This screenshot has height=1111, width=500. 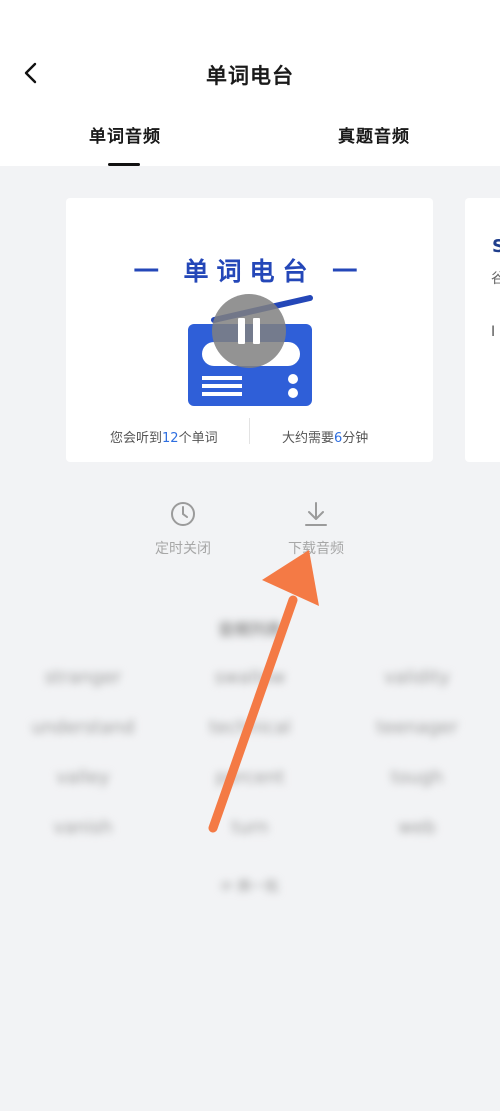 I want to click on word-item: percent, so click(x=250, y=777).